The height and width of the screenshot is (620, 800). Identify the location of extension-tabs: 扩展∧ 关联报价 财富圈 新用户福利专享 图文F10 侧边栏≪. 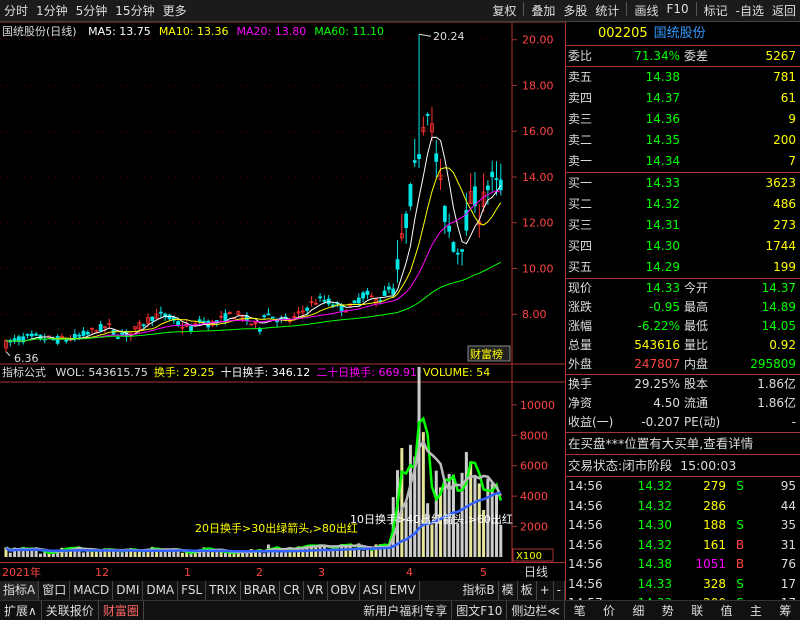
(282, 610).